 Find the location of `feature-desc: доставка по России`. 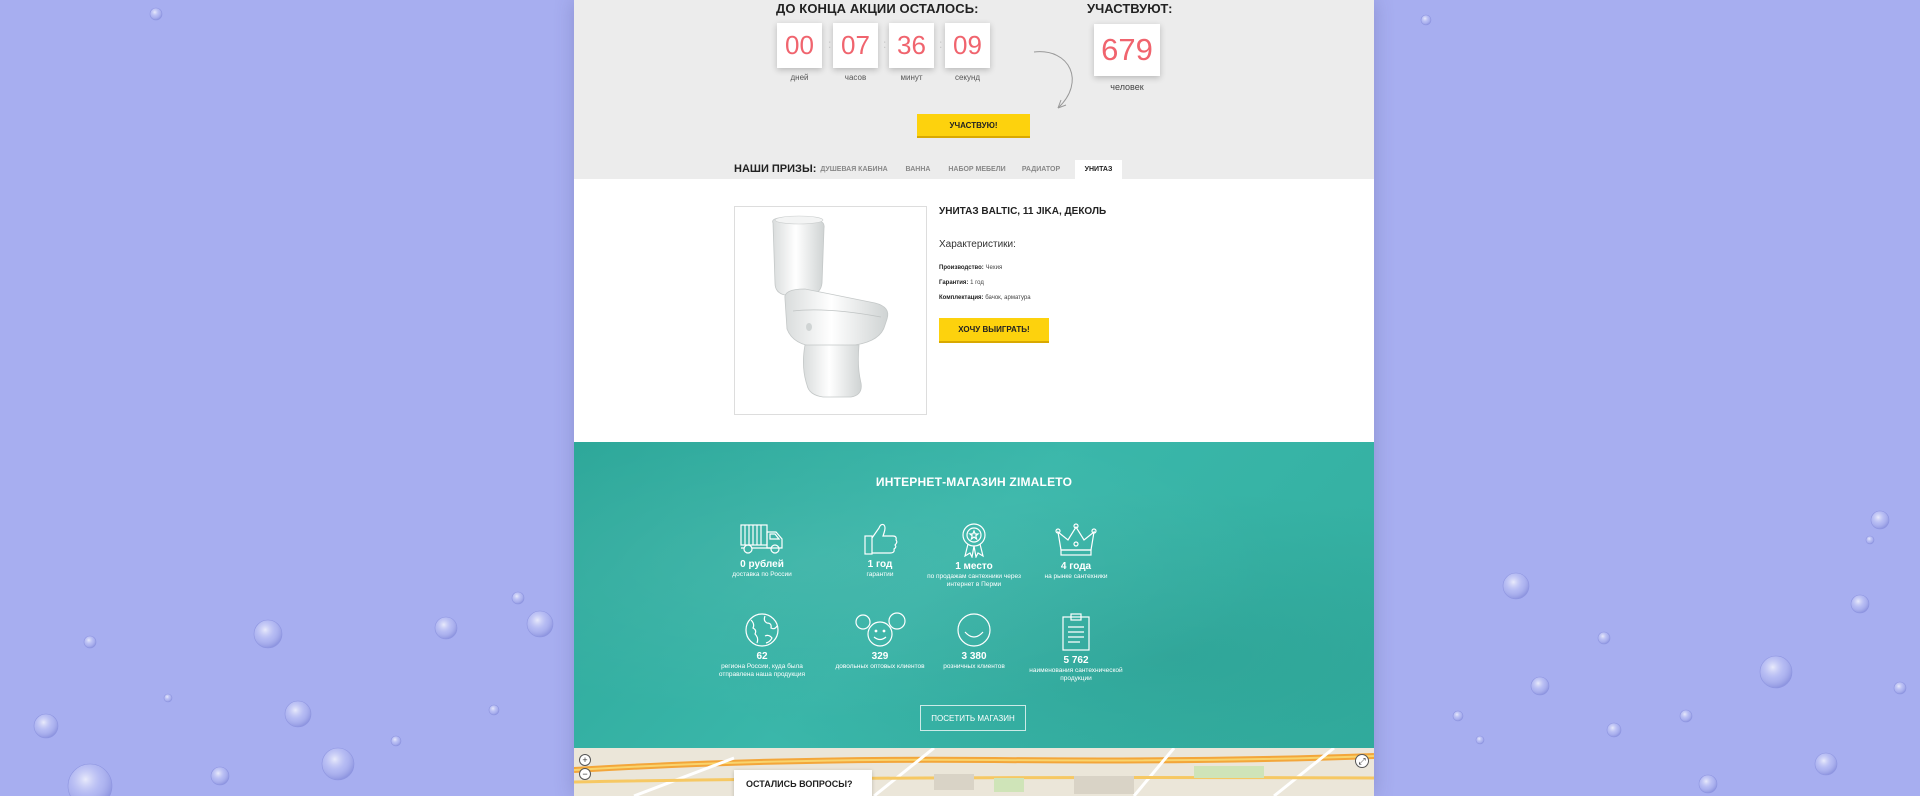

feature-desc: доставка по России is located at coordinates (762, 574).